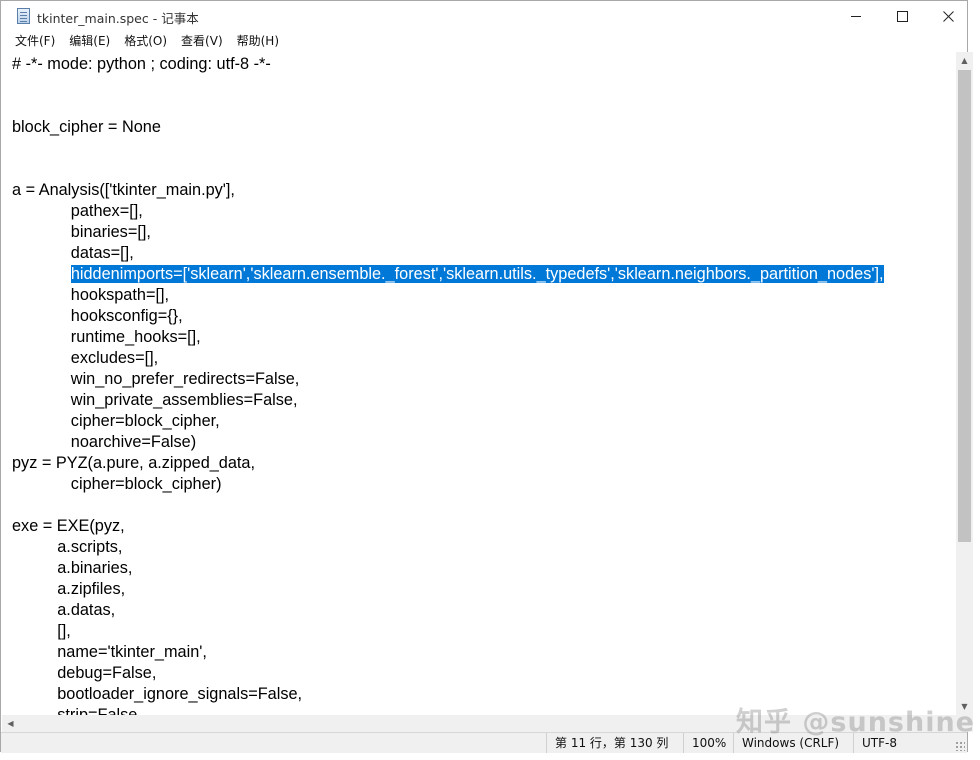 This screenshot has height=760, width=980. What do you see at coordinates (448, 337) in the screenshot?
I see `code-line: runtime_hooks=[],` at bounding box center [448, 337].